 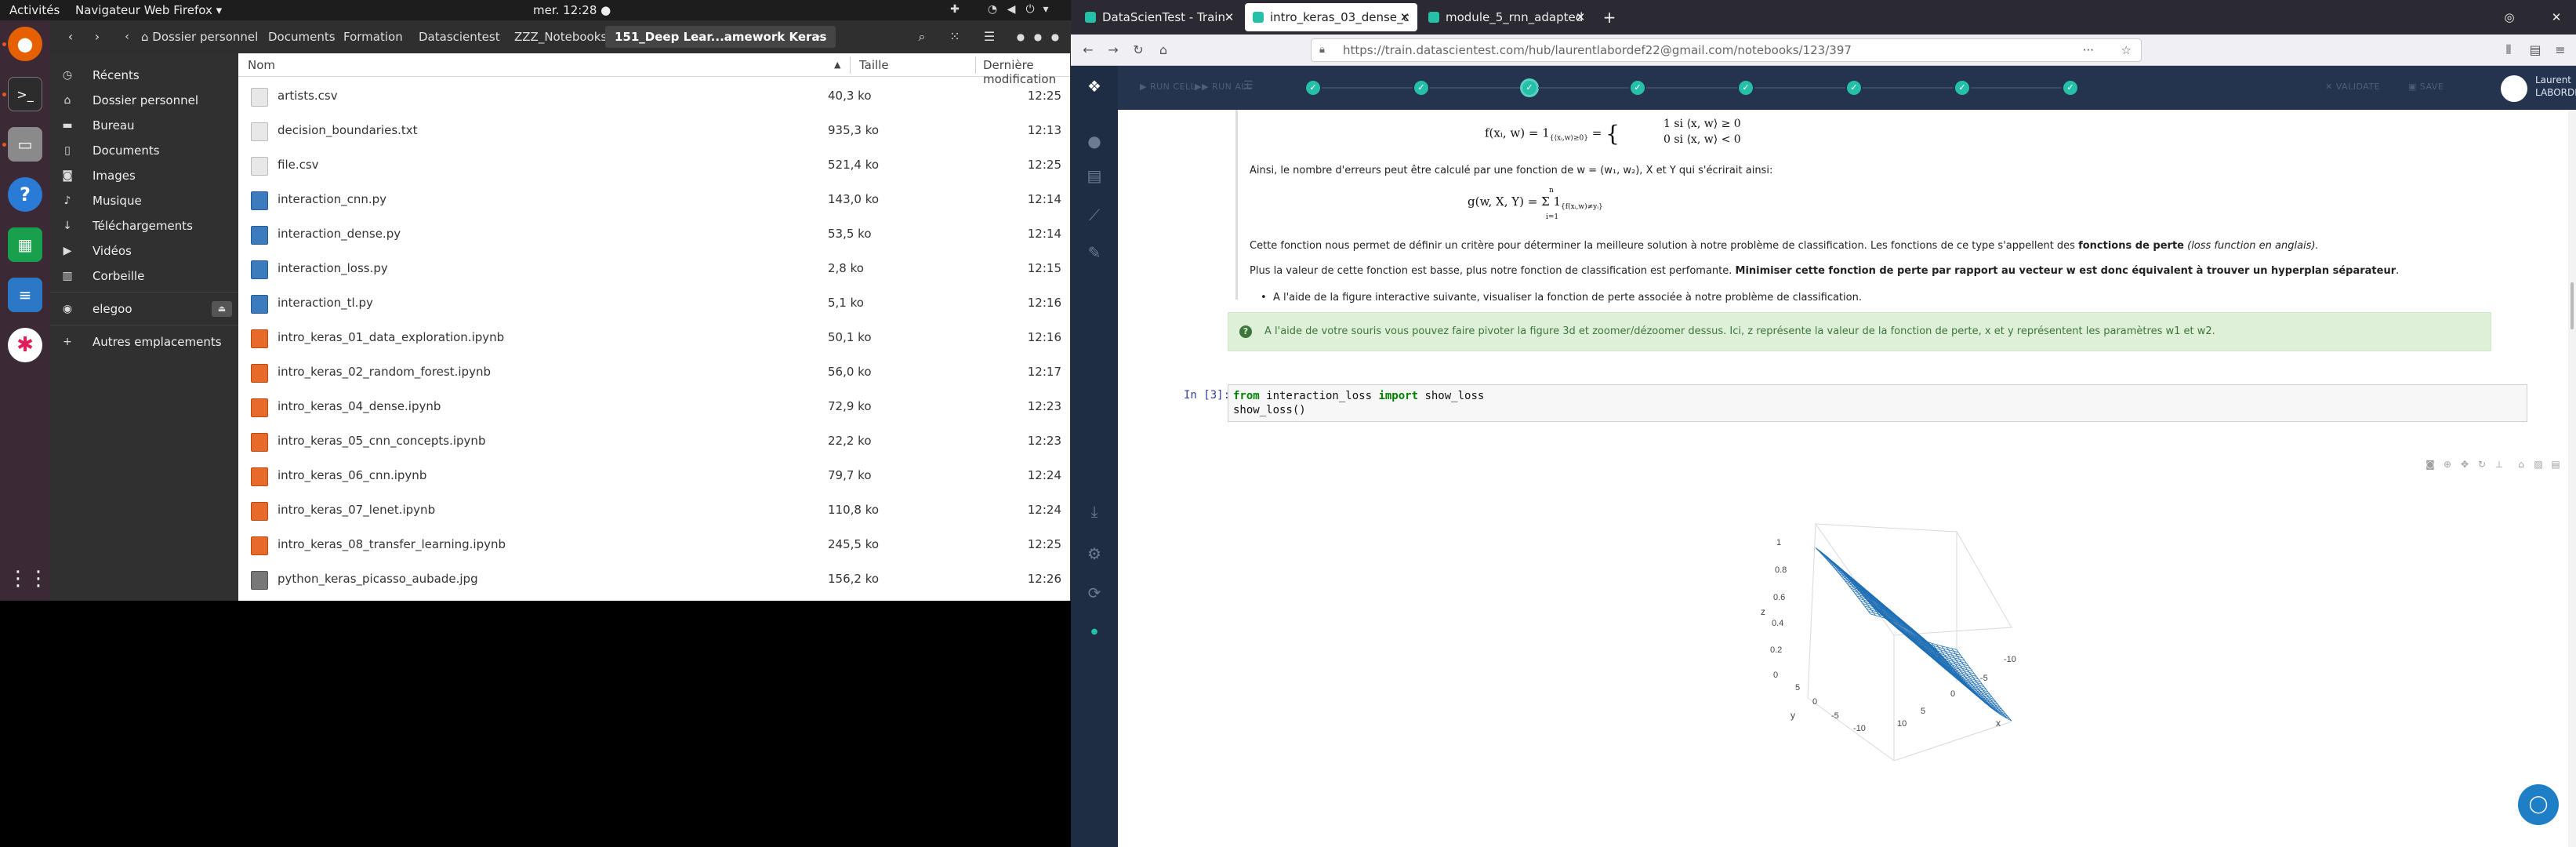 What do you see at coordinates (1878, 631) in the screenshot?
I see `loss-surface-3d-plot: 1 0.8 0.6 0.4 0.2 0 z y x -10 -5 0 5 10` at bounding box center [1878, 631].